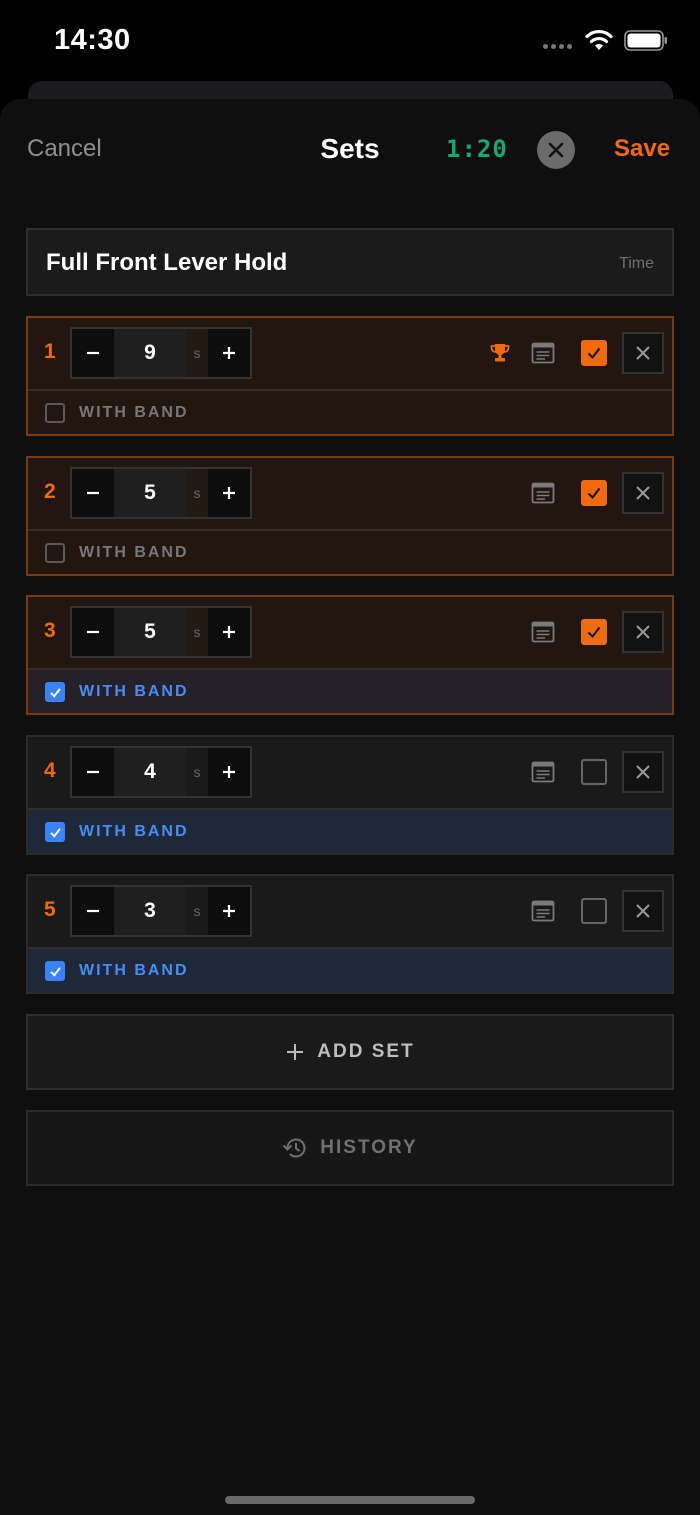 Image resolution: width=700 pixels, height=1515 pixels. Describe the element at coordinates (642, 149) in the screenshot. I see `save-button: Save` at that location.